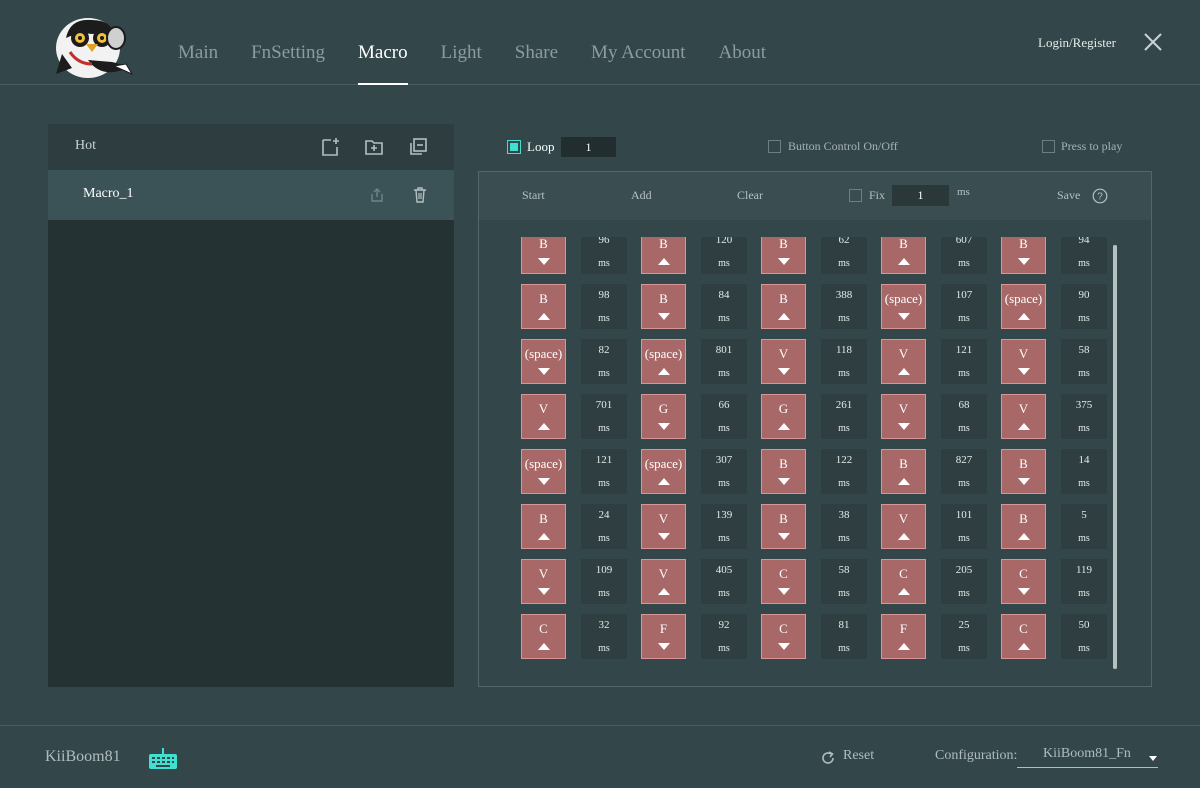 The image size is (1200, 788). Describe the element at coordinates (1084, 526) in the screenshot. I see `delay-cell: 5 ms` at that location.